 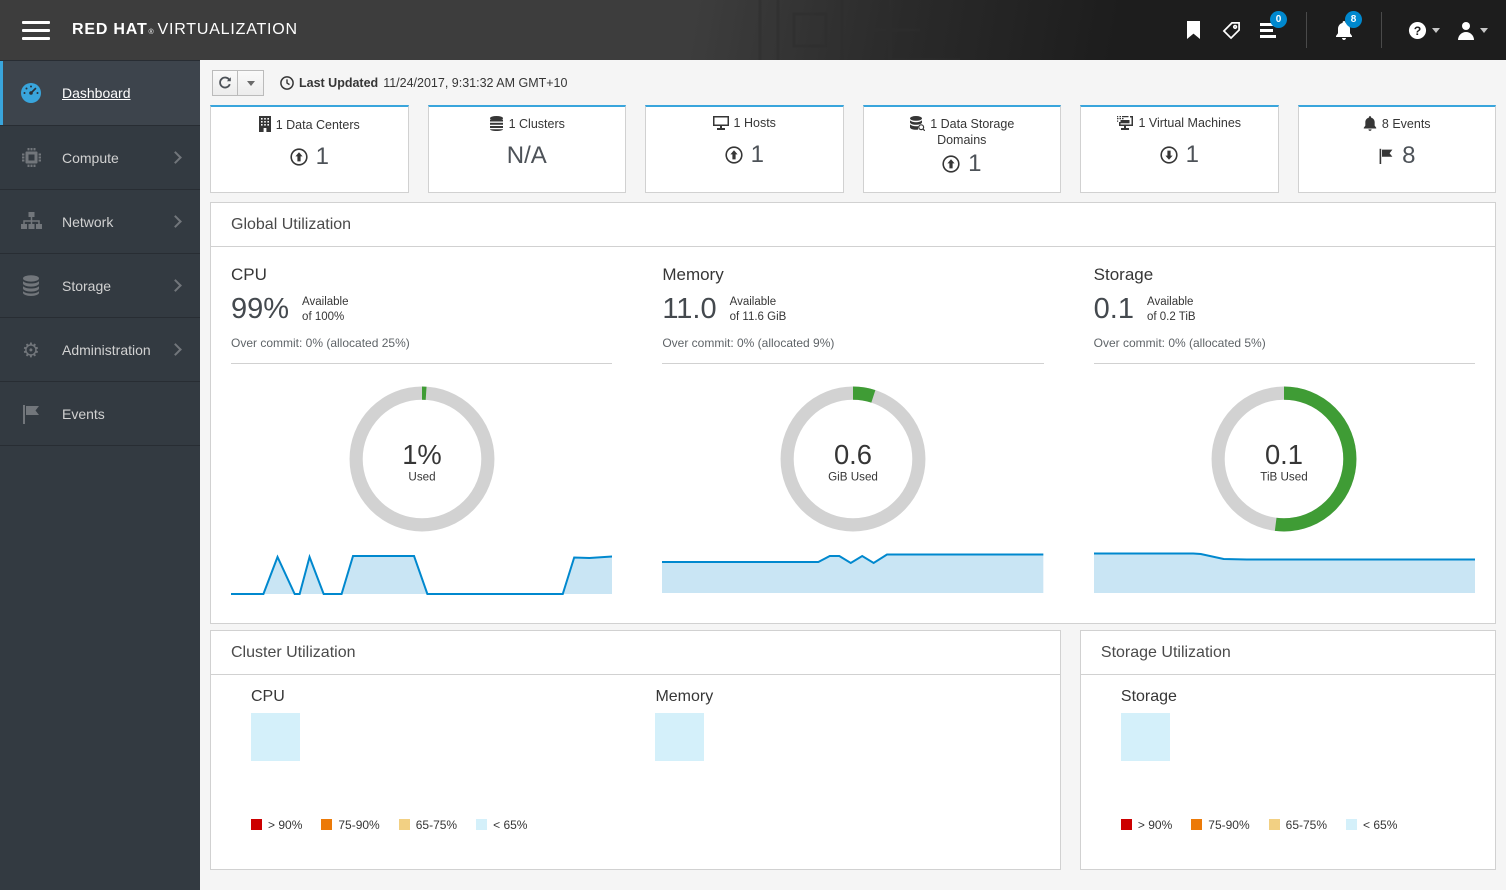 I want to click on sidebar-item-dashboard: Dashboard, so click(x=100, y=93).